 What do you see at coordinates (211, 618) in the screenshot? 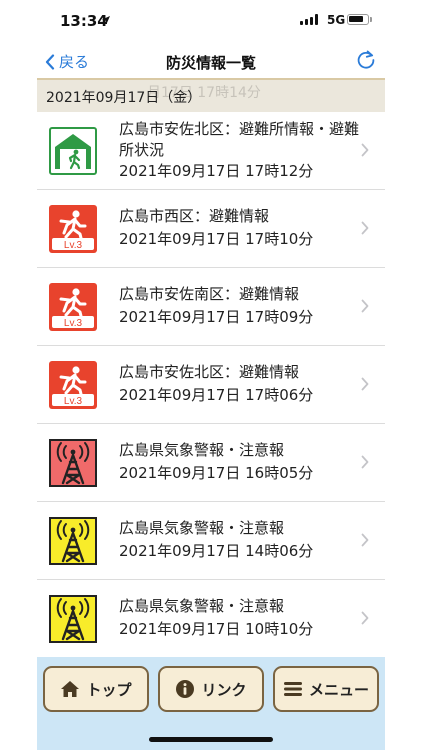
I see `list-item: 広島県気象警報・注意報 2021年09月17日 10時10分` at bounding box center [211, 618].